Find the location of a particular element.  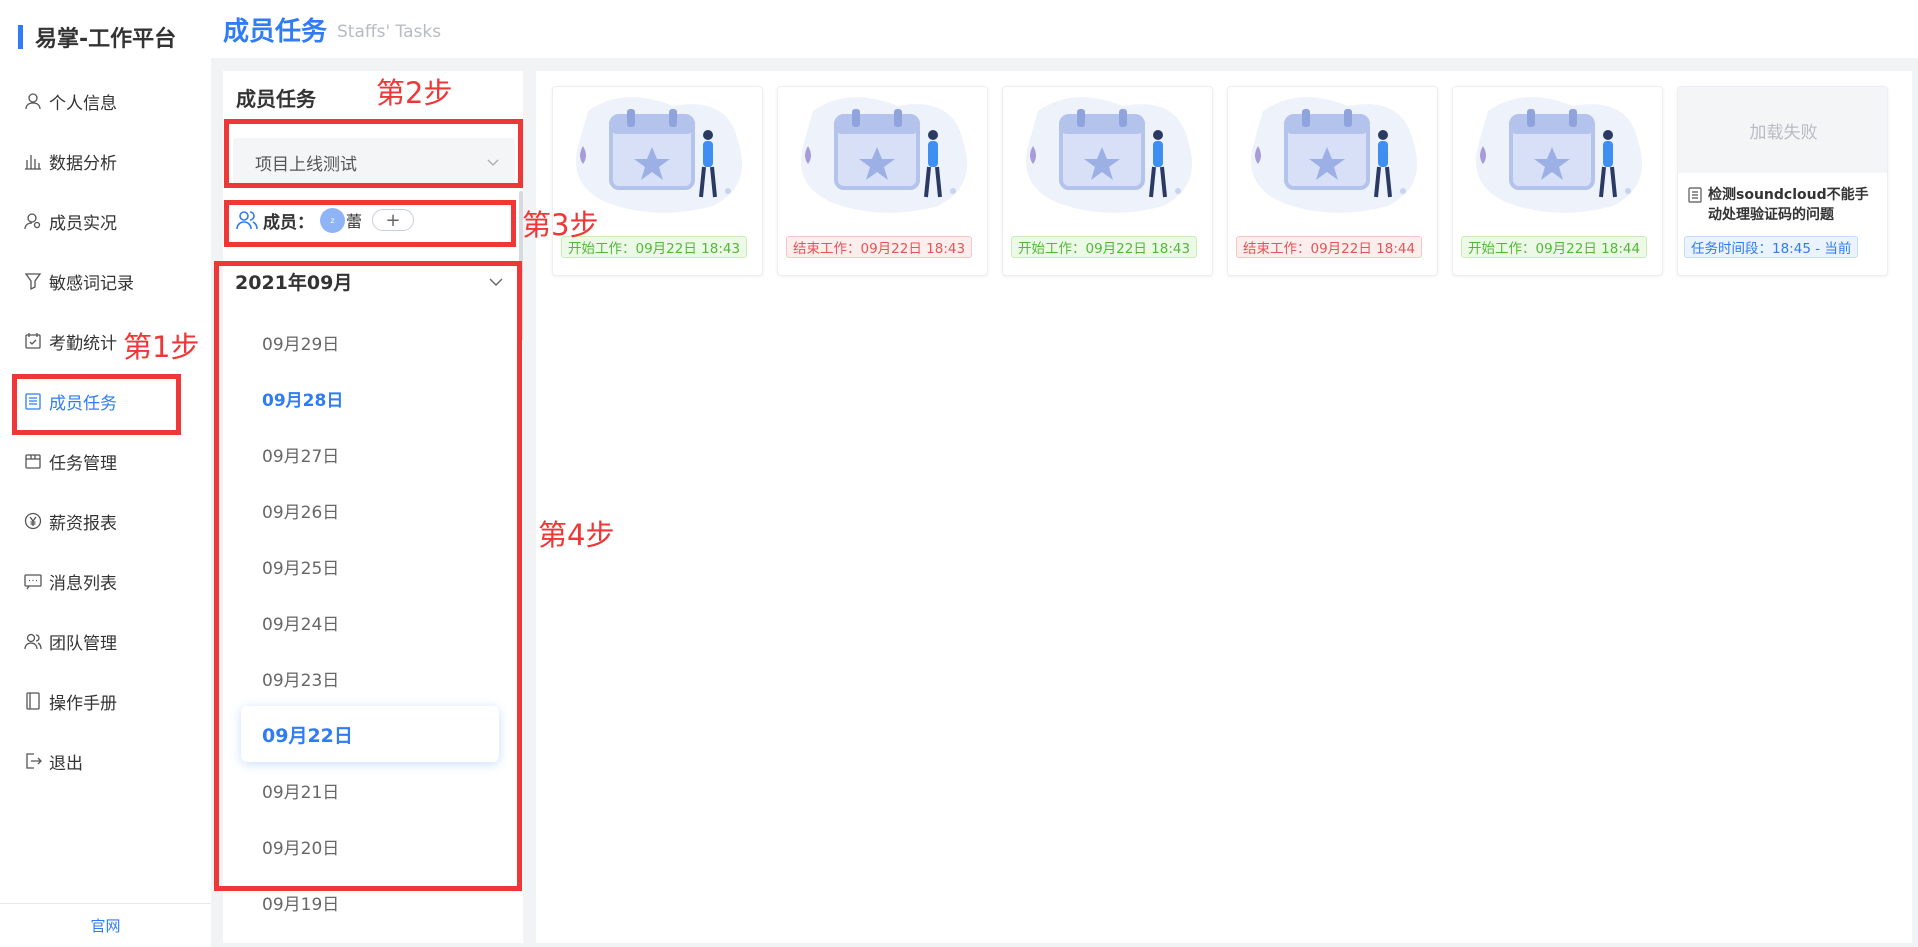

sidebar-item-salary: 薪资报表 is located at coordinates (105, 521).